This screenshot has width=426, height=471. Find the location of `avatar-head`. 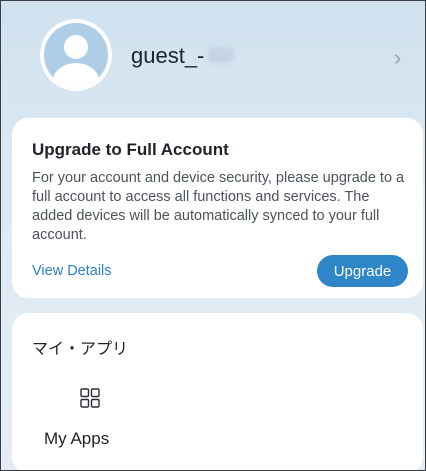

avatar-head is located at coordinates (76, 47).